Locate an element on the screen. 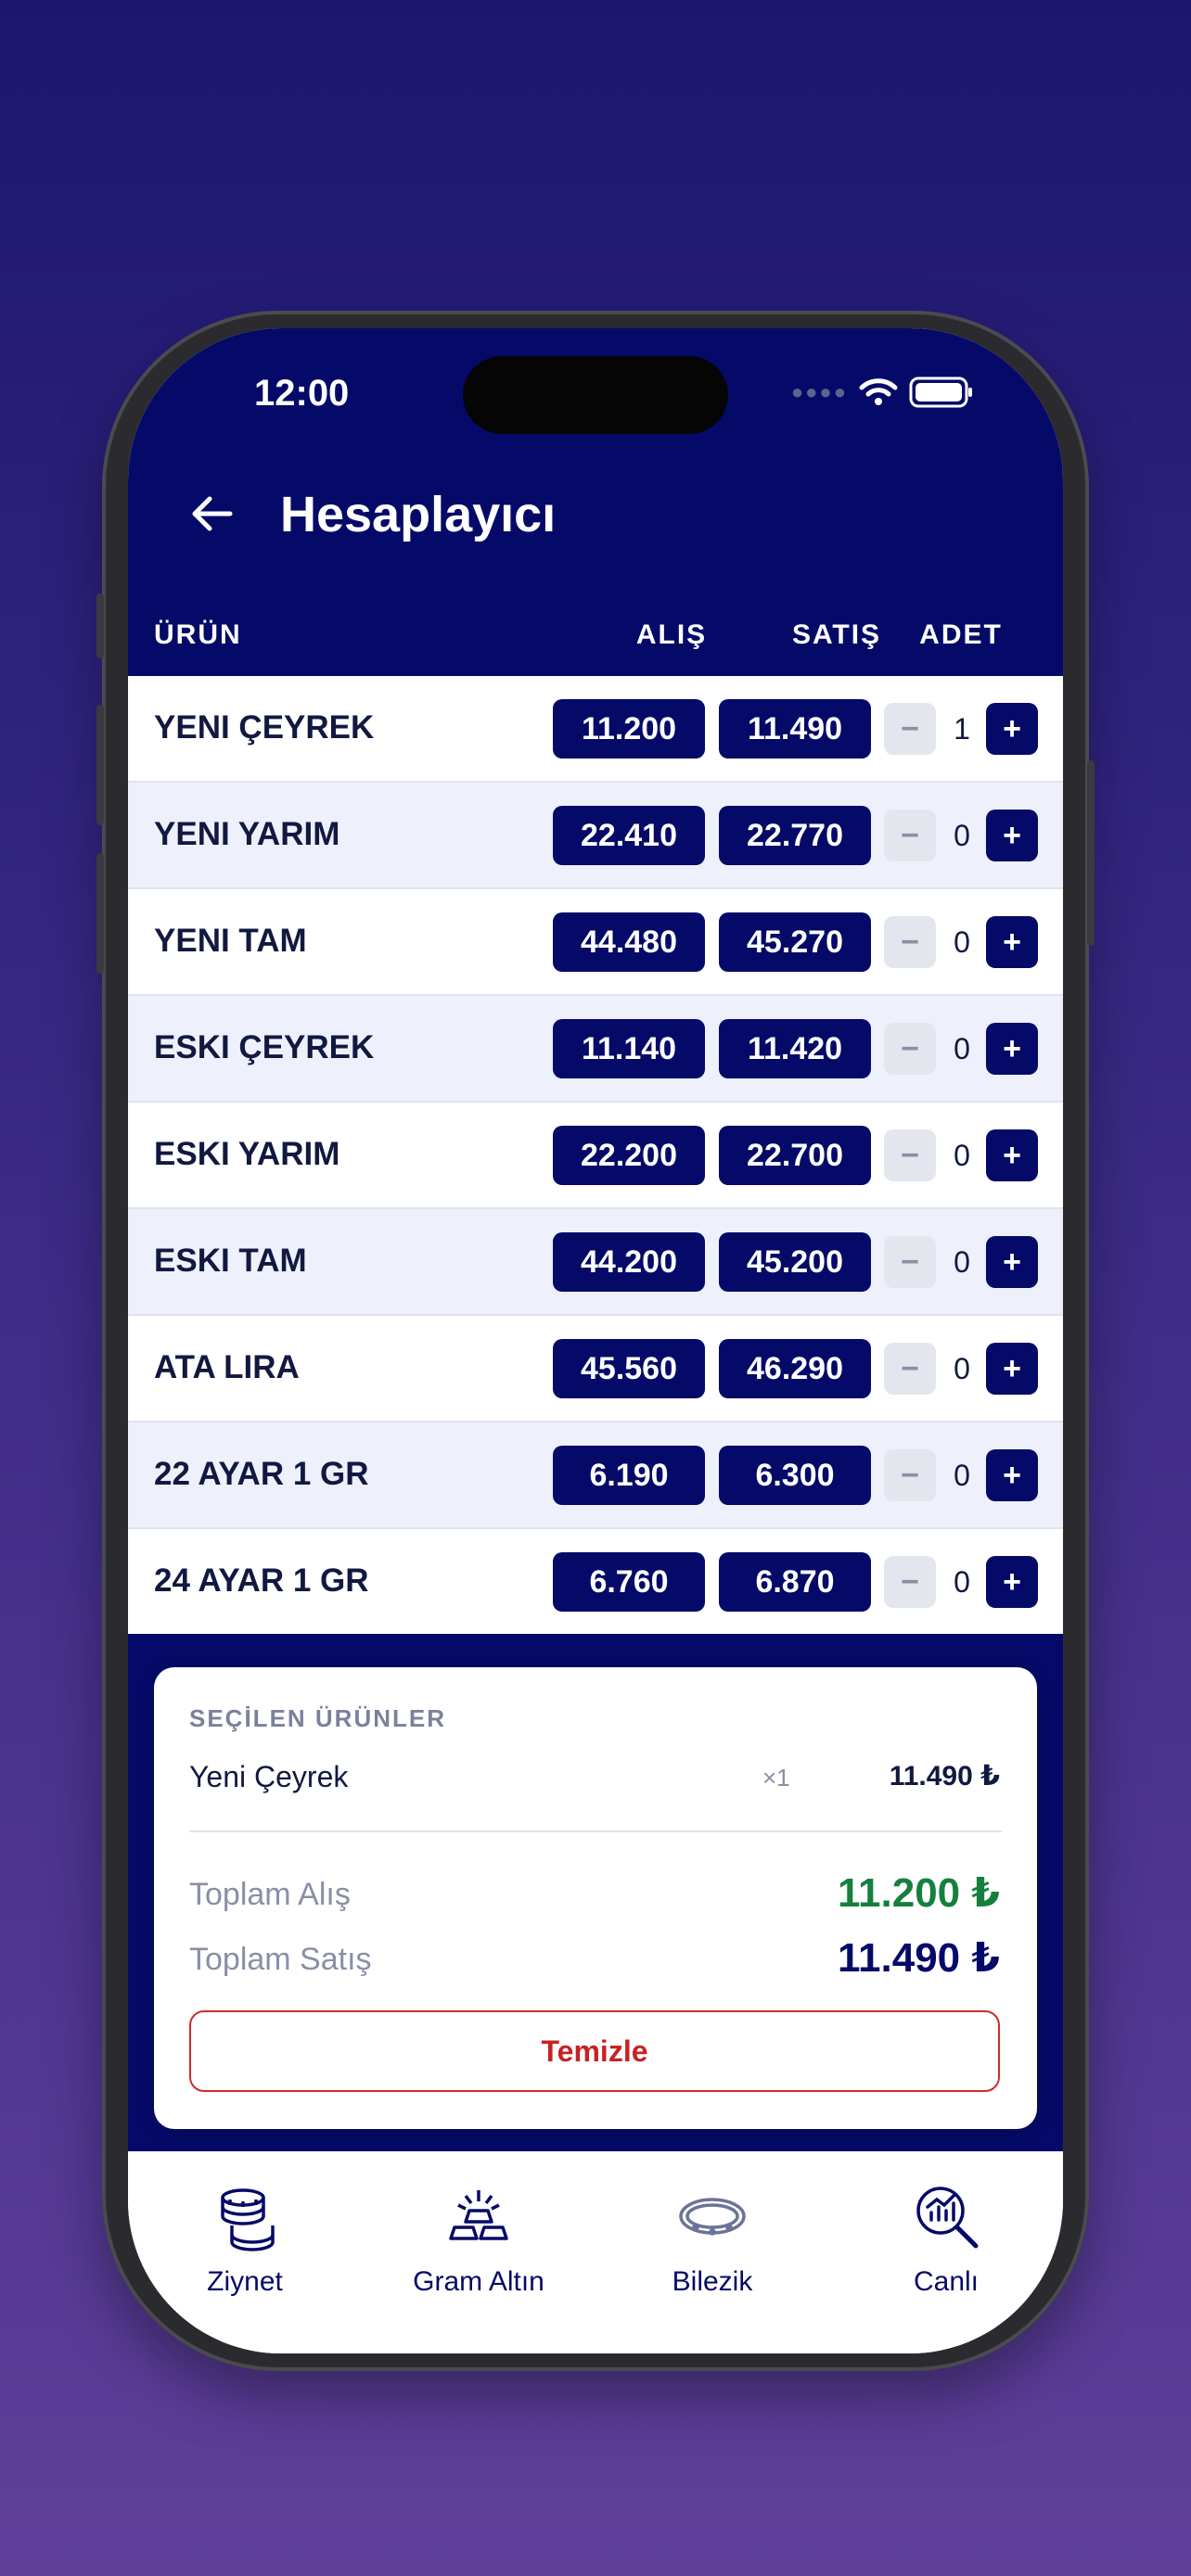  gold-bars-icon is located at coordinates (478, 2215).